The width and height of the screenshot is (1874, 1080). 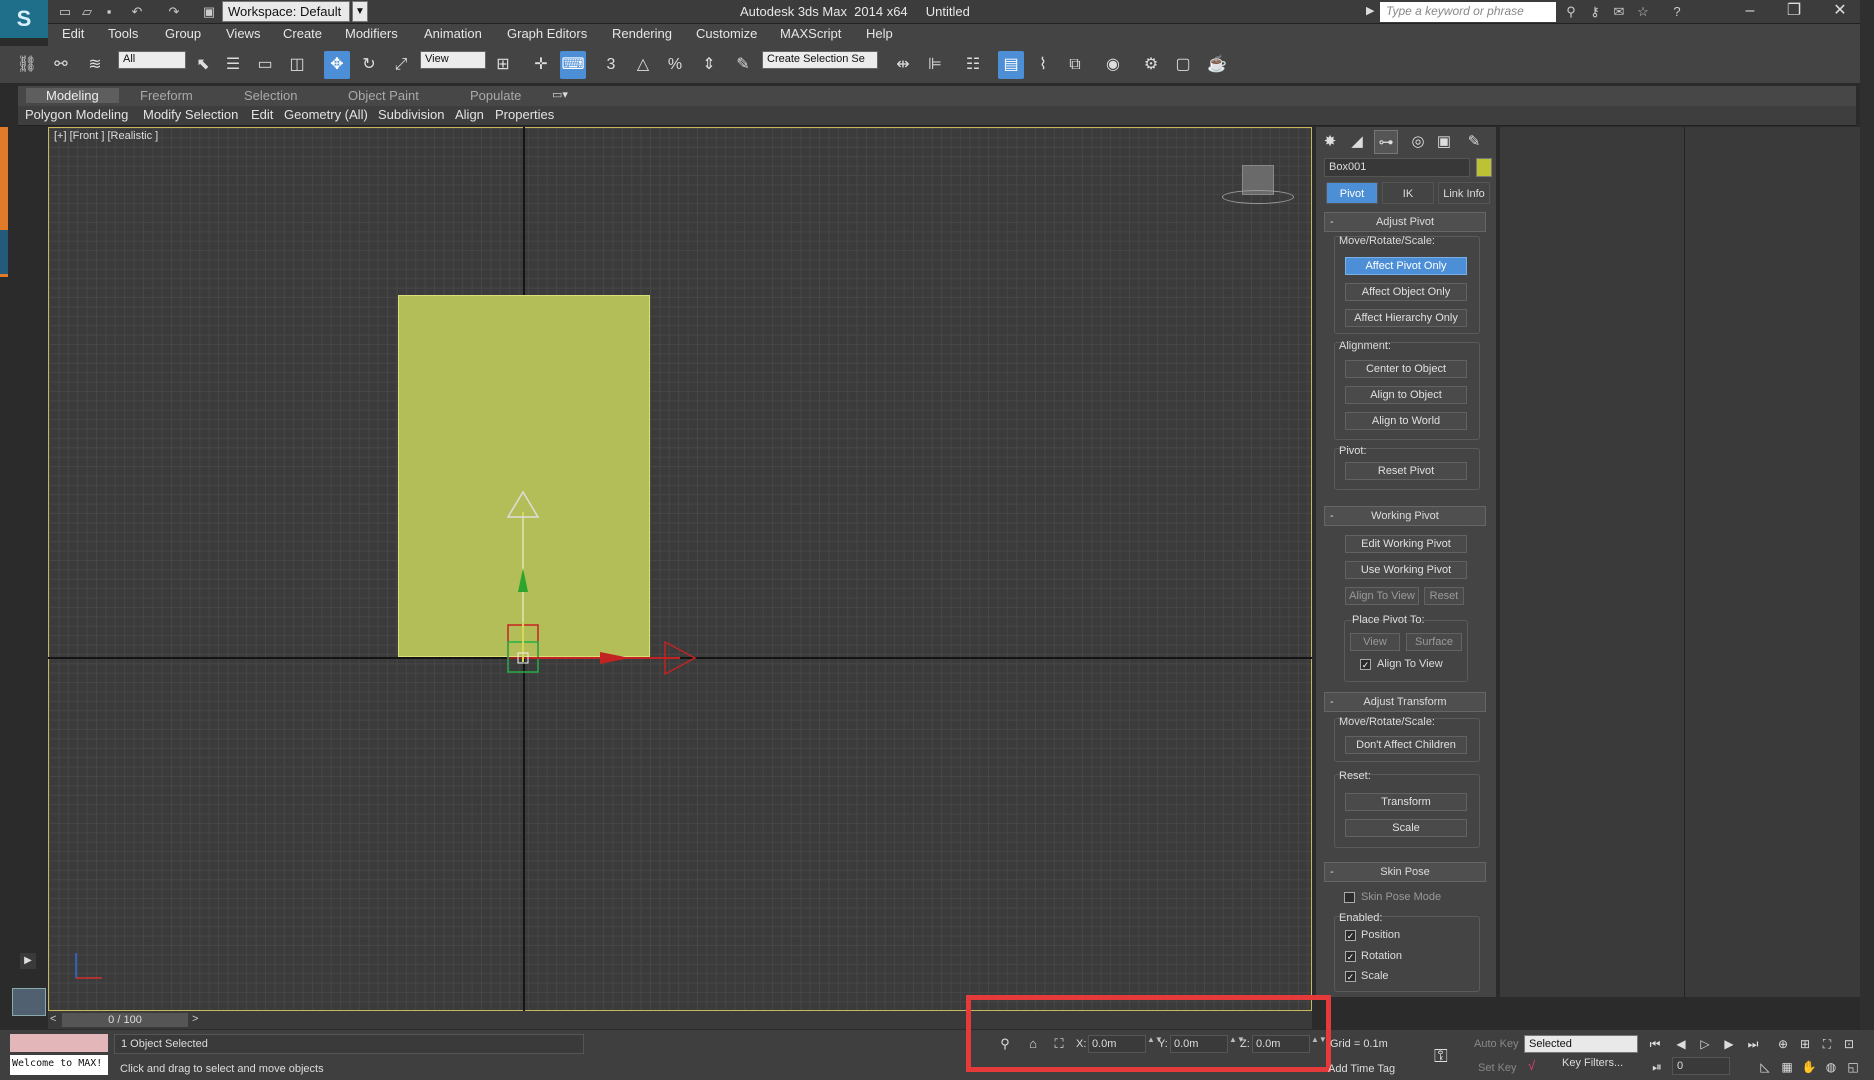 I want to click on window-crossing-icon: ◫, so click(x=297, y=65).